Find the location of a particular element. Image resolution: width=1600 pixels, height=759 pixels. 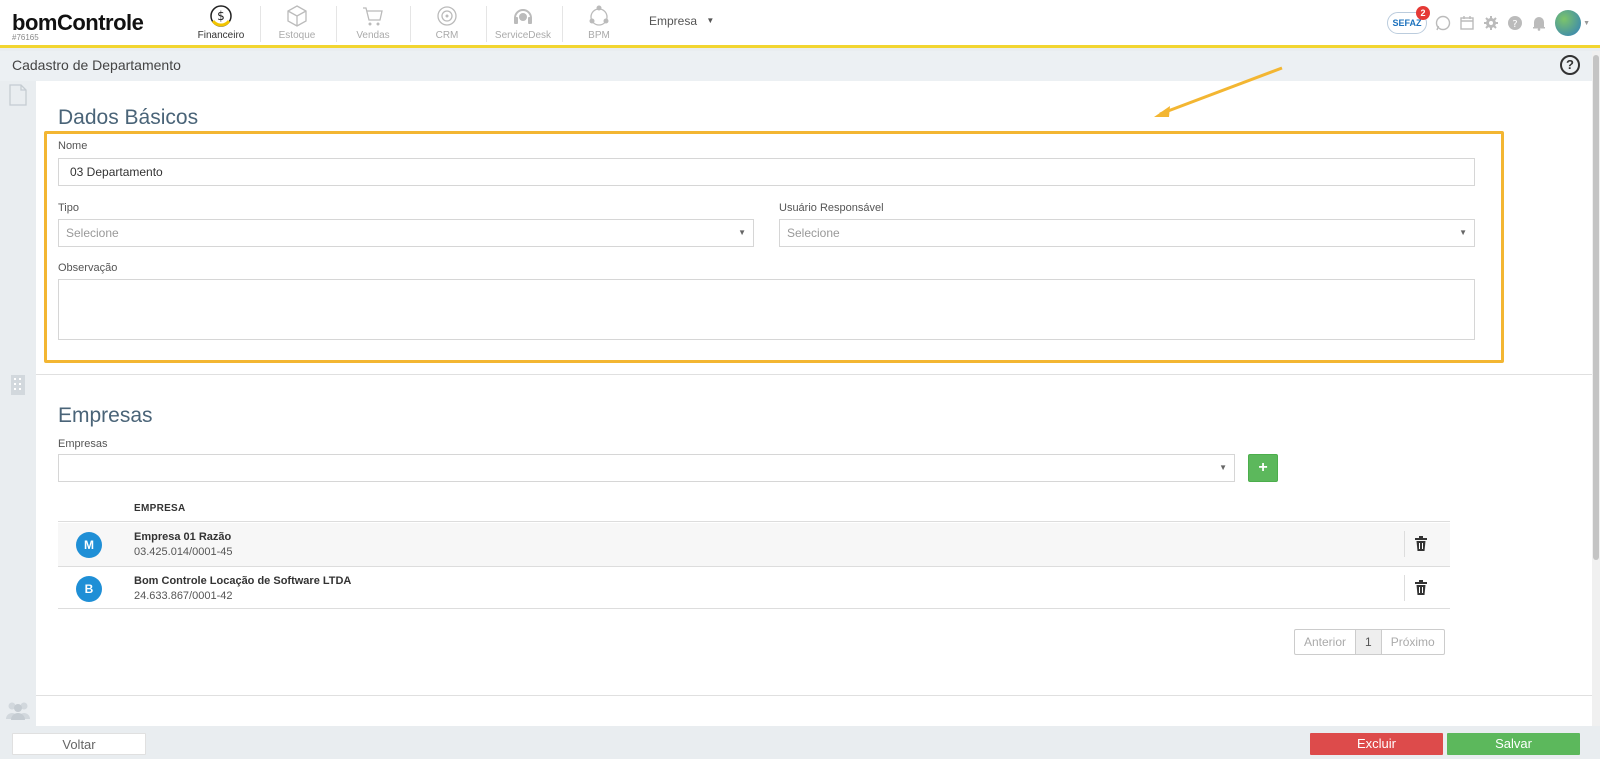

module-financeiro: $ Financeiro is located at coordinates (221, 24).